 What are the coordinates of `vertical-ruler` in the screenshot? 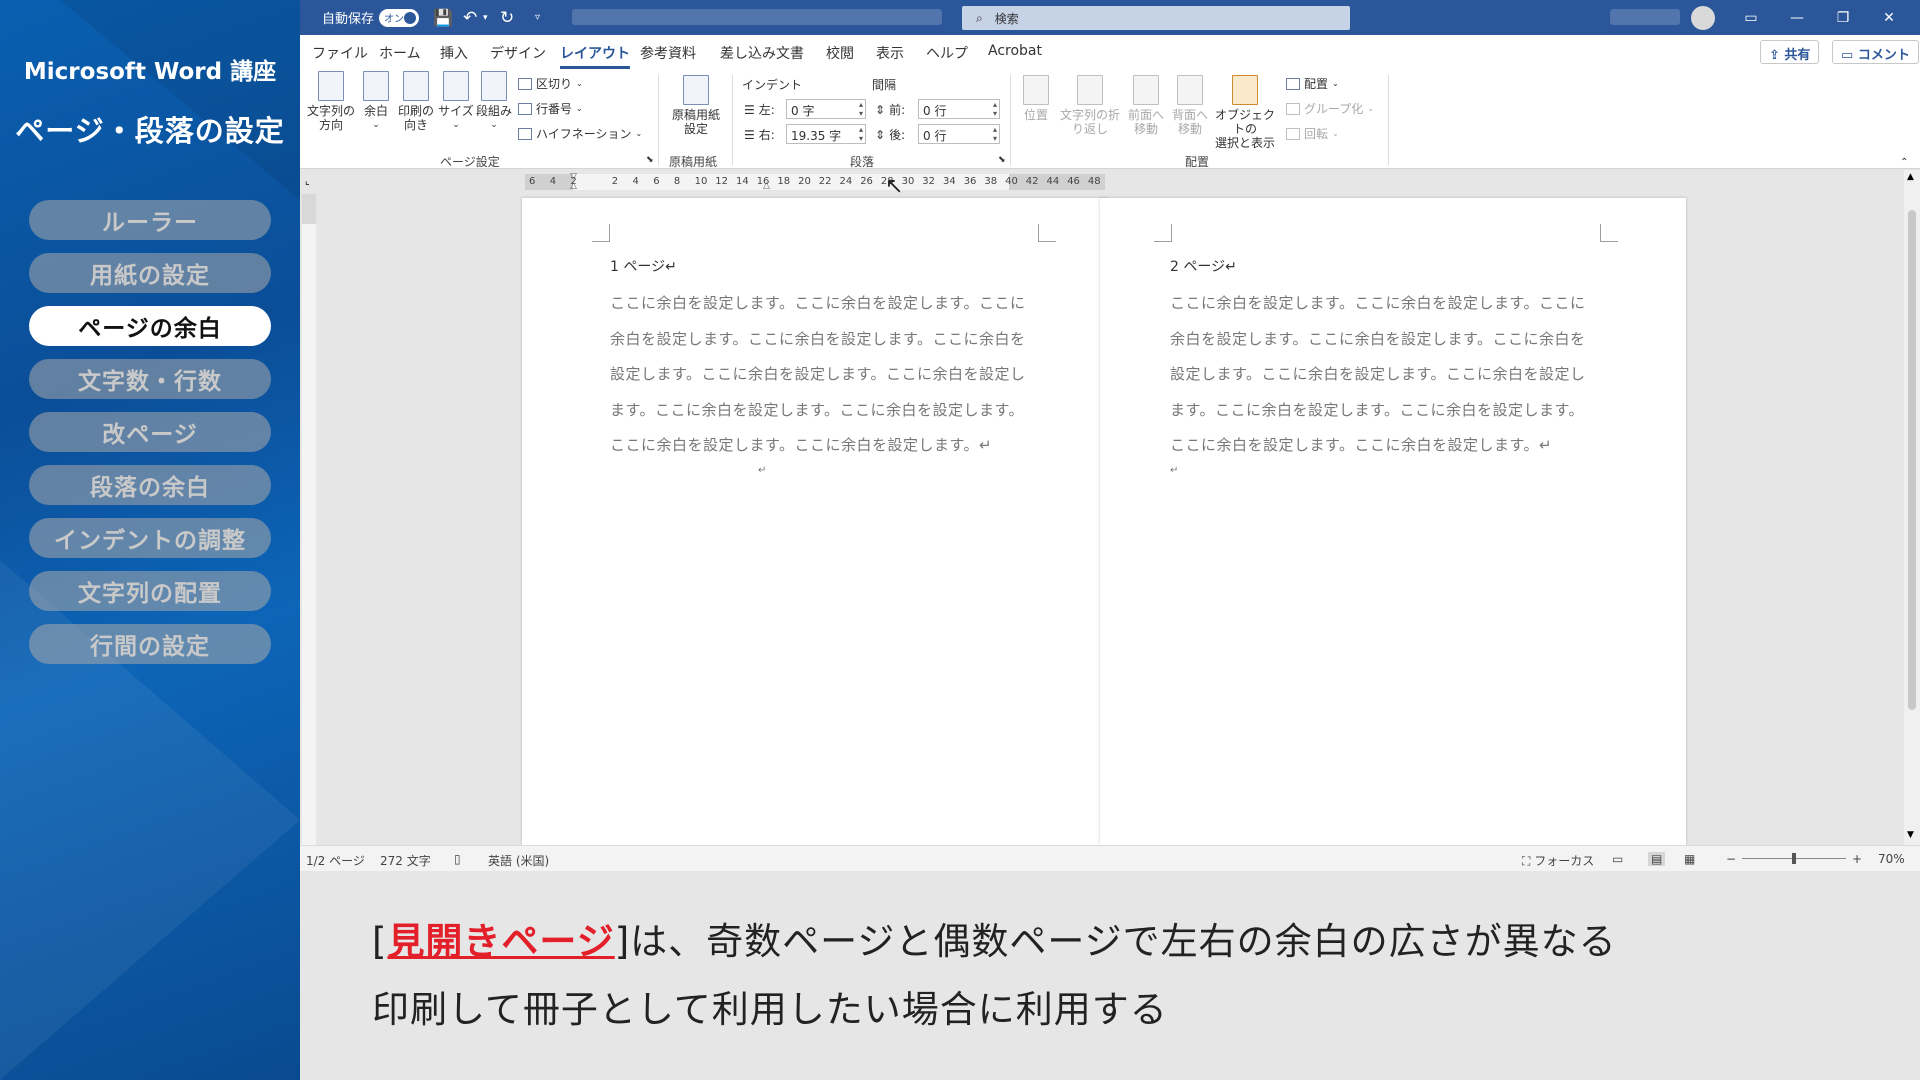 It's located at (309, 519).